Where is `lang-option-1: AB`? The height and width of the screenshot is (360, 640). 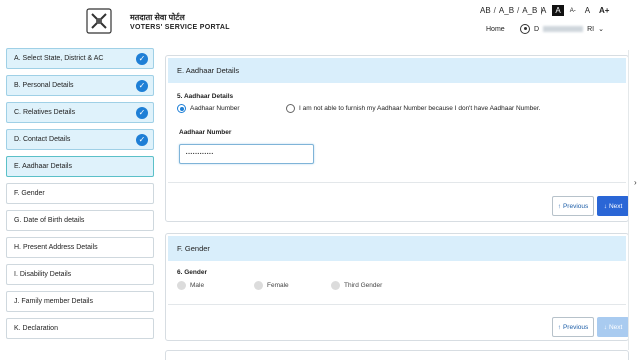 lang-option-1: AB is located at coordinates (485, 10).